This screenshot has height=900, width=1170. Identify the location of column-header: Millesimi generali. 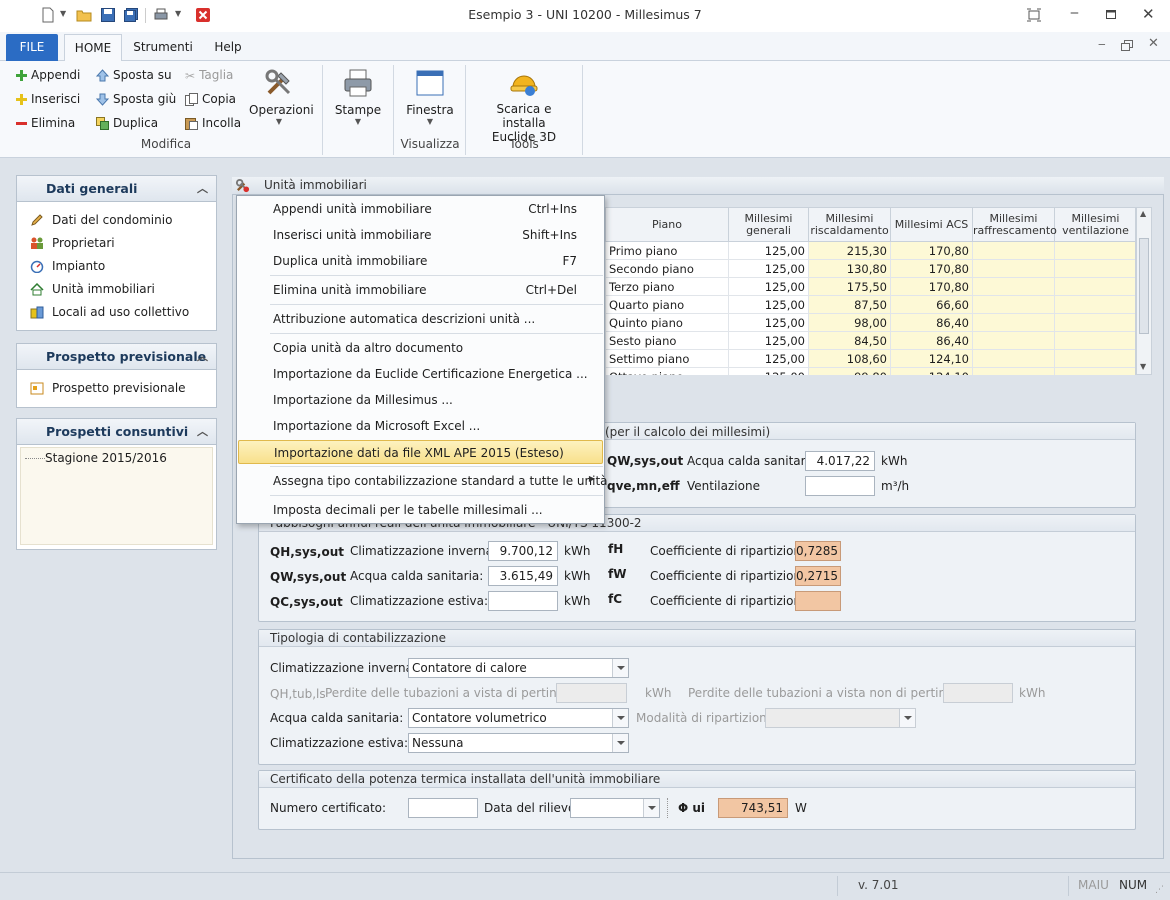
(768, 224).